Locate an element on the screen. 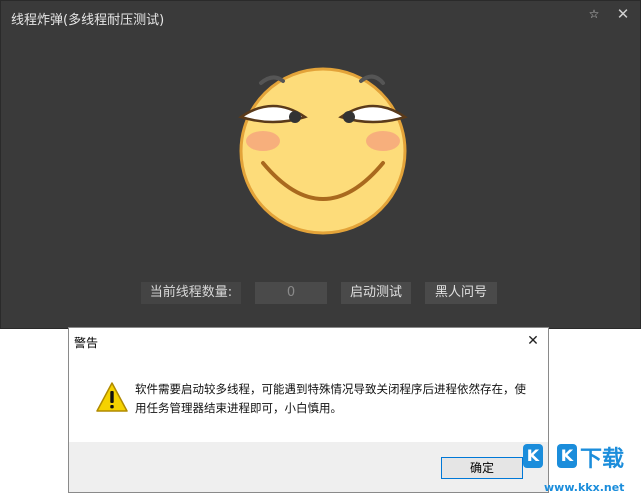 The width and height of the screenshot is (643, 496). dialog-close-button: ✕ is located at coordinates (533, 341).